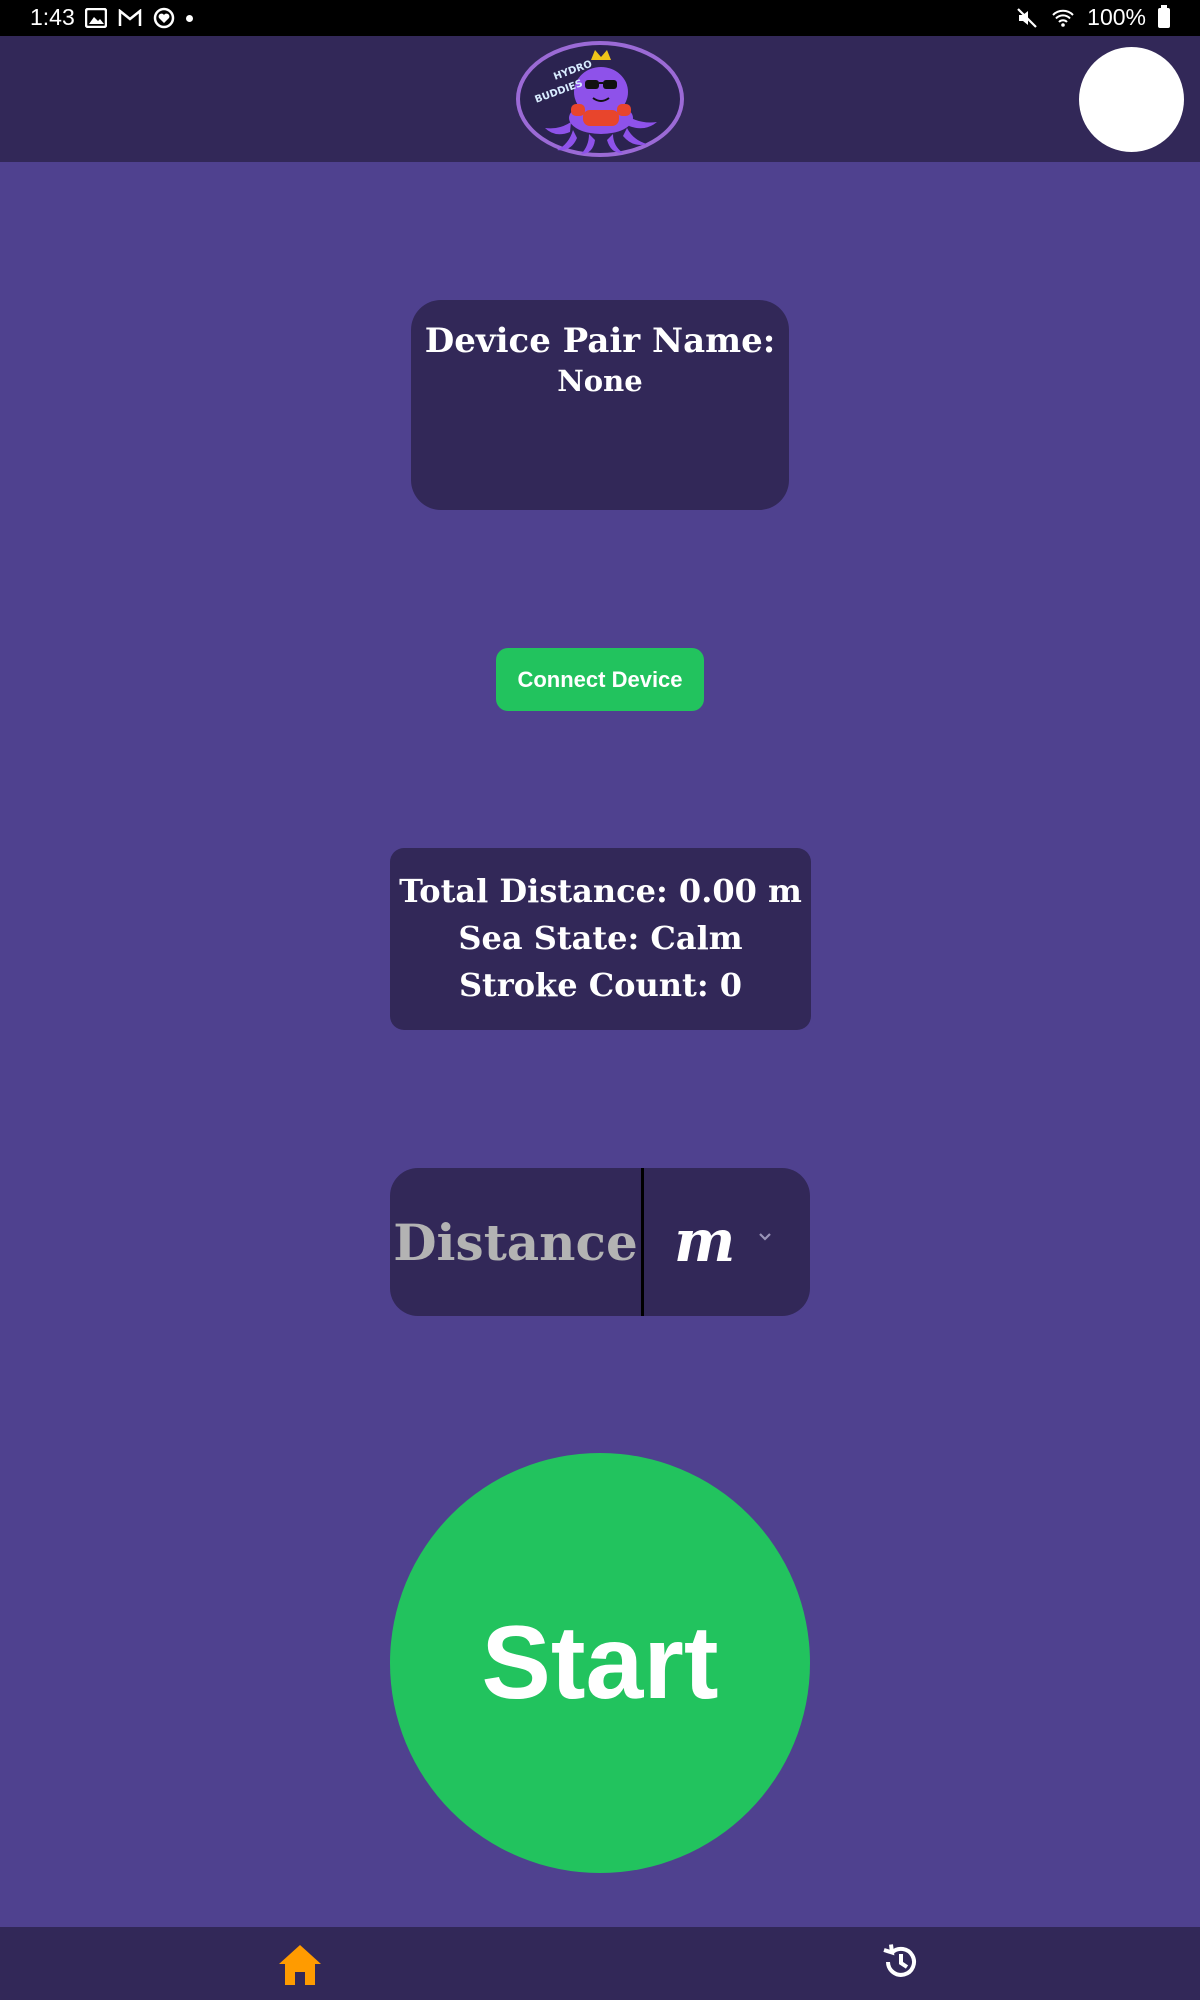 This screenshot has width=1200, height=2000. Describe the element at coordinates (600, 985) in the screenshot. I see `stroke-count-text: Stroke Count: 0` at that location.